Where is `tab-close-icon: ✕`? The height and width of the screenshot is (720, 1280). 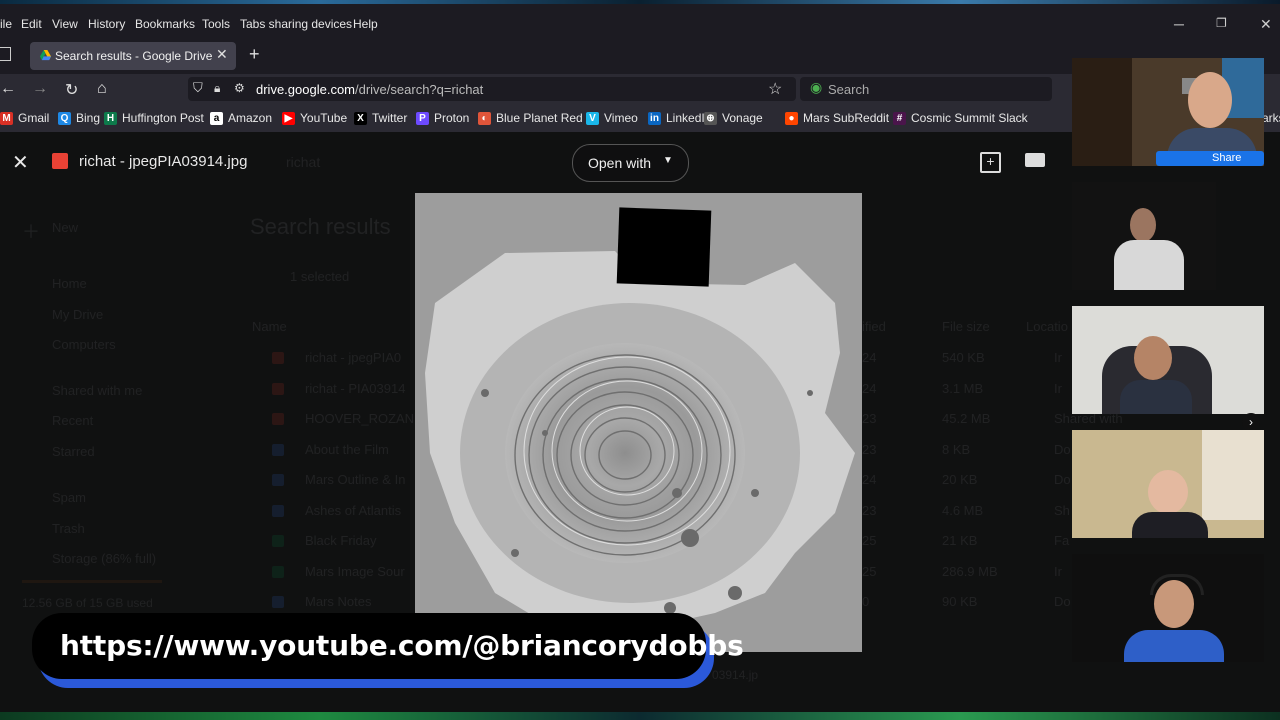 tab-close-icon: ✕ is located at coordinates (222, 54).